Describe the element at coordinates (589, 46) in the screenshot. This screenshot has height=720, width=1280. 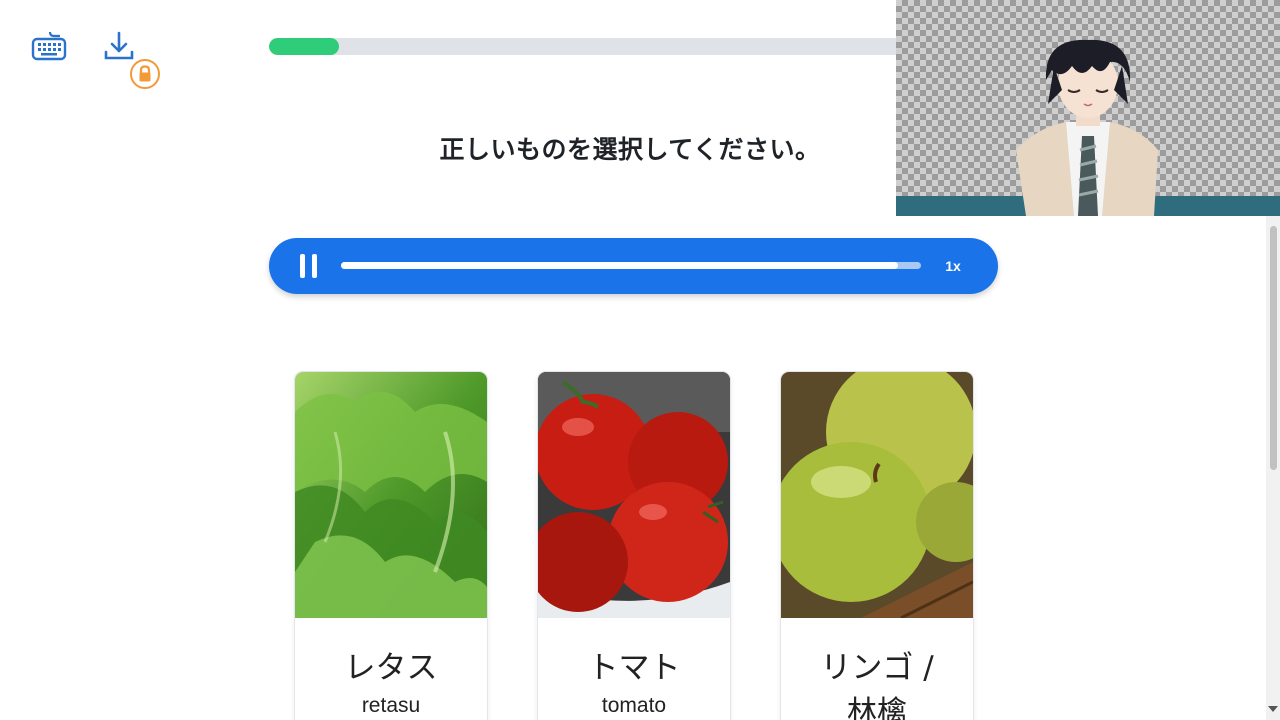
I see `lesson-progress-bar` at that location.